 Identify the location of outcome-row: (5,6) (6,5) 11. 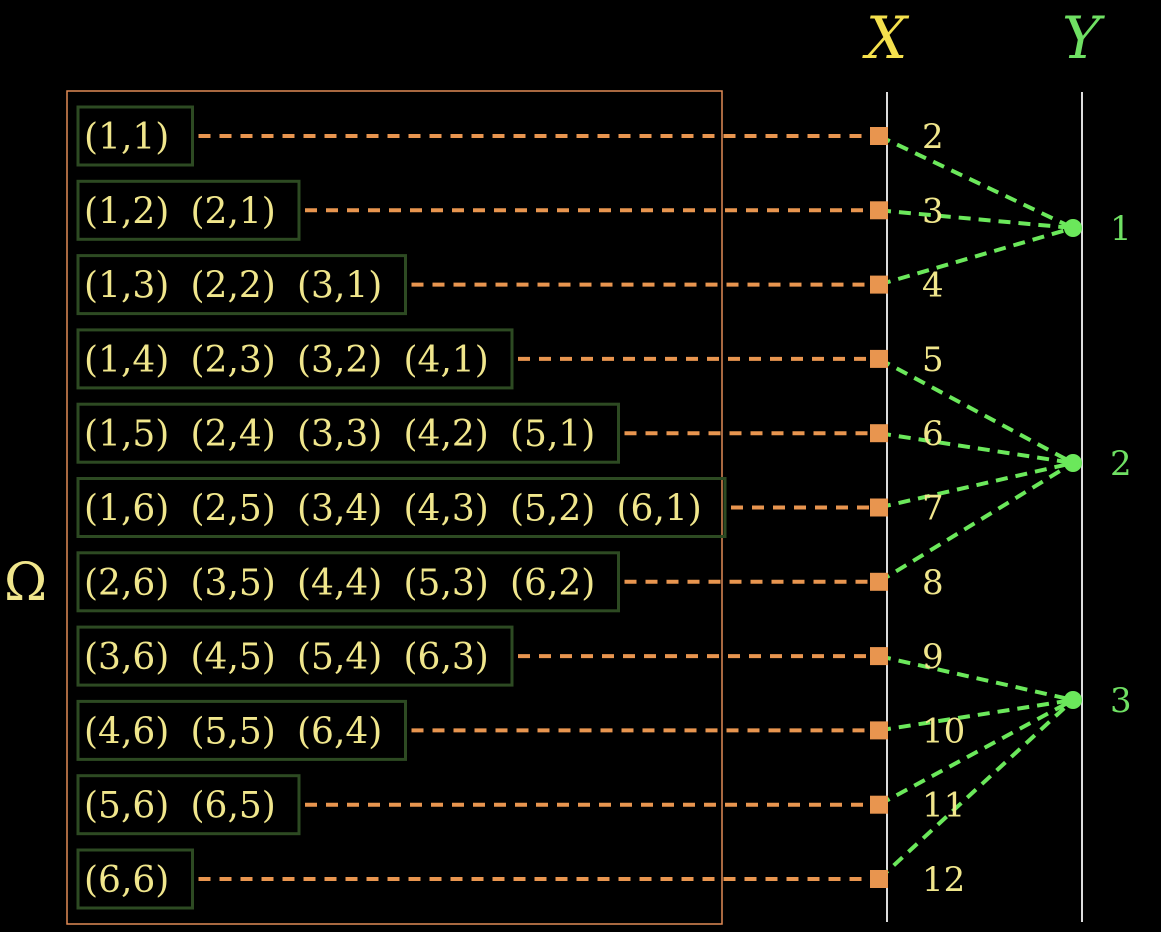
(520, 805).